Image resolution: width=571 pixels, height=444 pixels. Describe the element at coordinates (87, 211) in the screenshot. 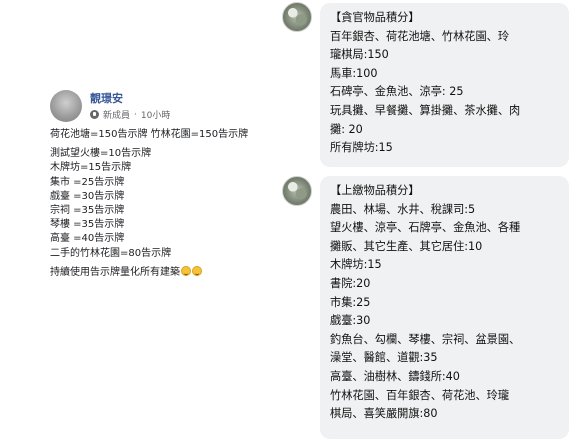

I see `post-line: 宗祠 =35告示牌` at that location.